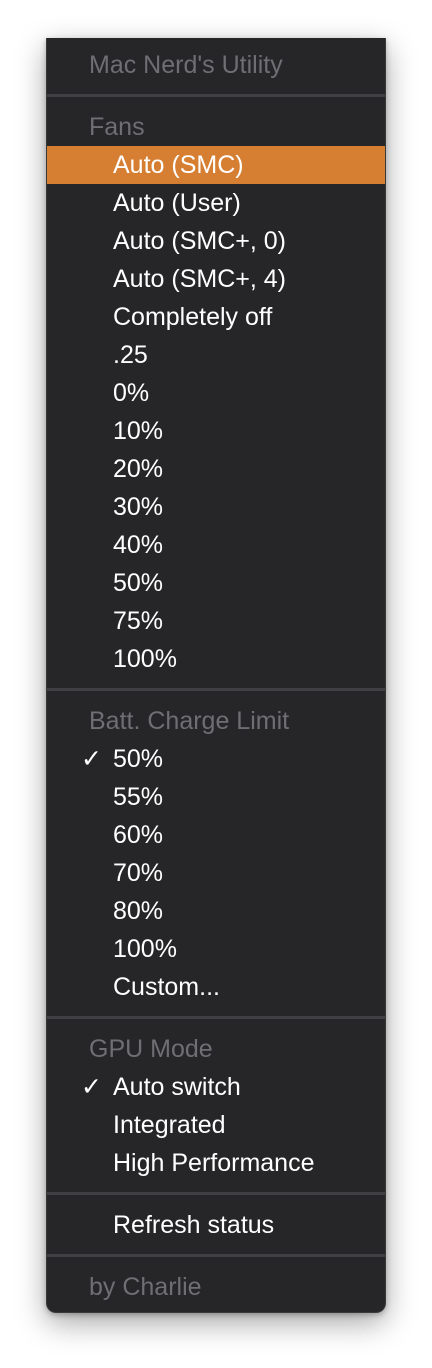 Image resolution: width=432 pixels, height=1368 pixels. I want to click on menu-item-fan-auto-smc: Auto (SMC), so click(216, 165).